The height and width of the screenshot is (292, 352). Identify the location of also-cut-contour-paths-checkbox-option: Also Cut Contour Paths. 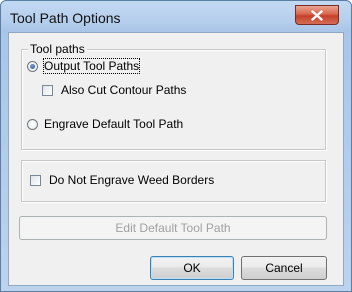
(114, 90).